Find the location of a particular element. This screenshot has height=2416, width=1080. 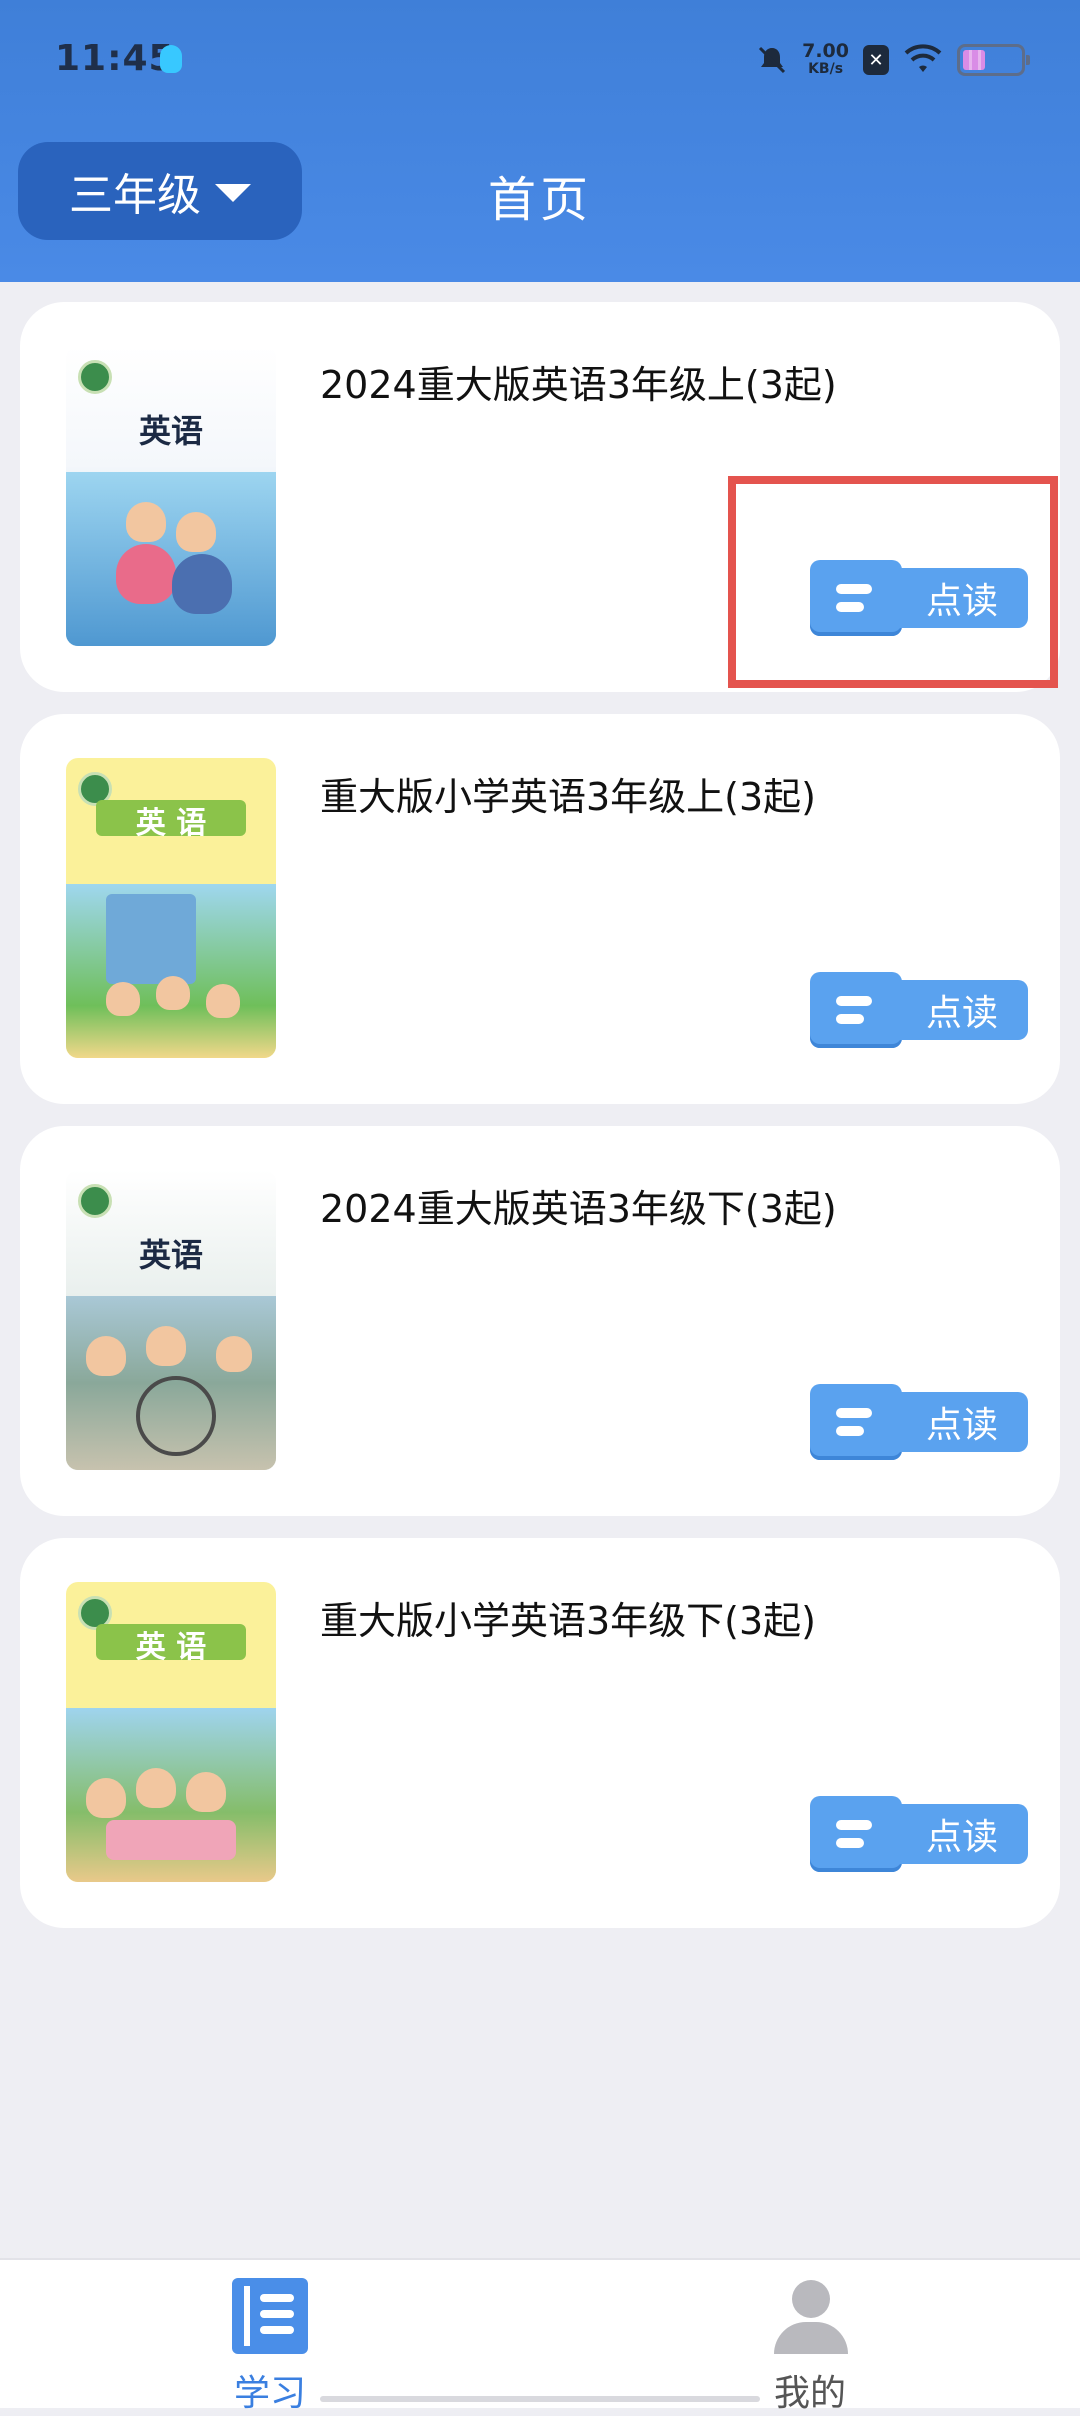

book-title: 2024重大版英语3年级上(3起) is located at coordinates (578, 385).